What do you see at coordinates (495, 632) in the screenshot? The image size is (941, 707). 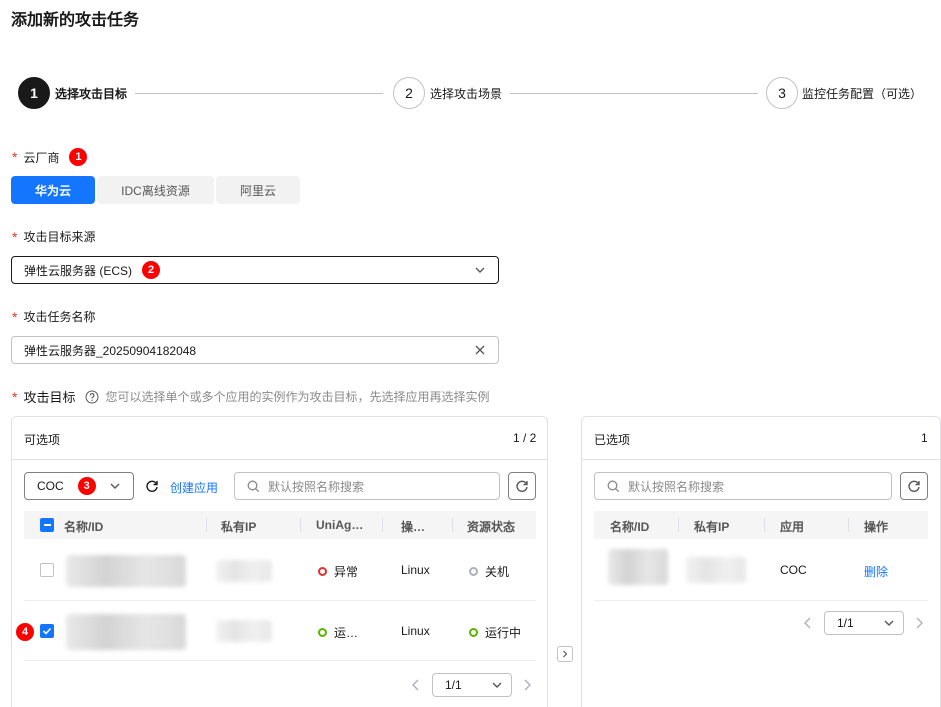 I see `resource-status: 运行中` at bounding box center [495, 632].